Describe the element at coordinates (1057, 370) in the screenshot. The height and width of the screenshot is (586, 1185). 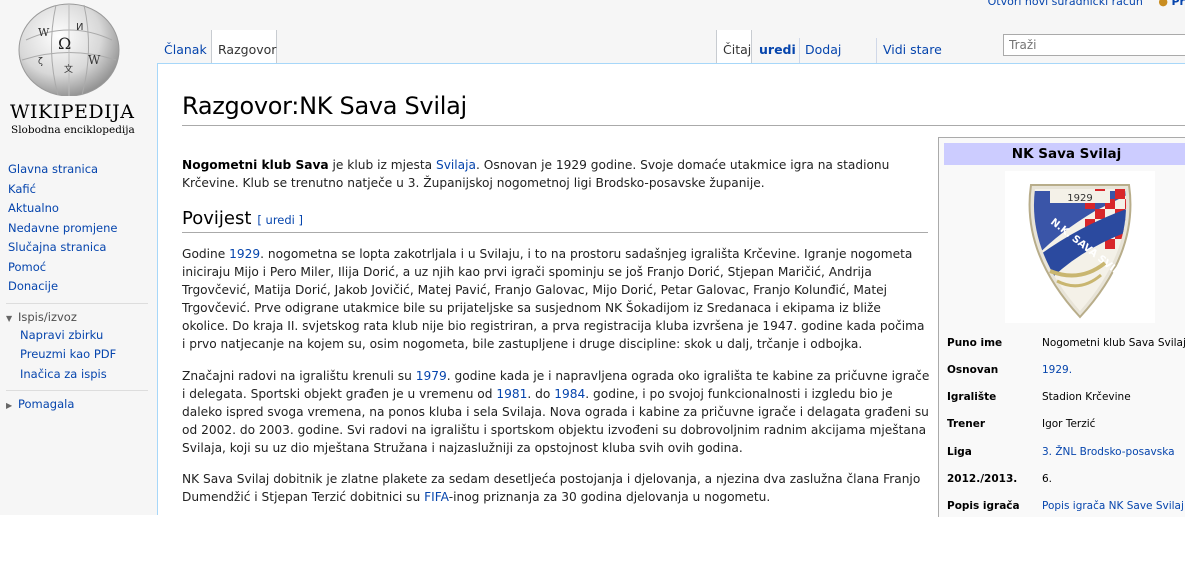
I see `row-value-link: 1929.` at that location.